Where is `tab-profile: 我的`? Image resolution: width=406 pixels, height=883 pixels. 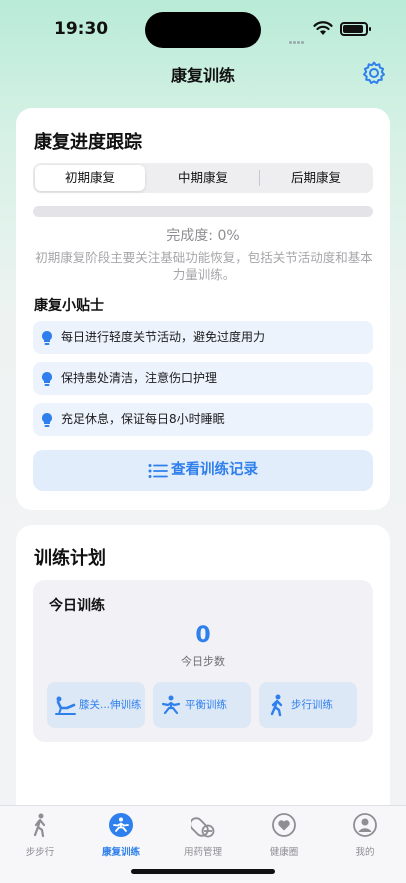 tab-profile: 我的 is located at coordinates (365, 835).